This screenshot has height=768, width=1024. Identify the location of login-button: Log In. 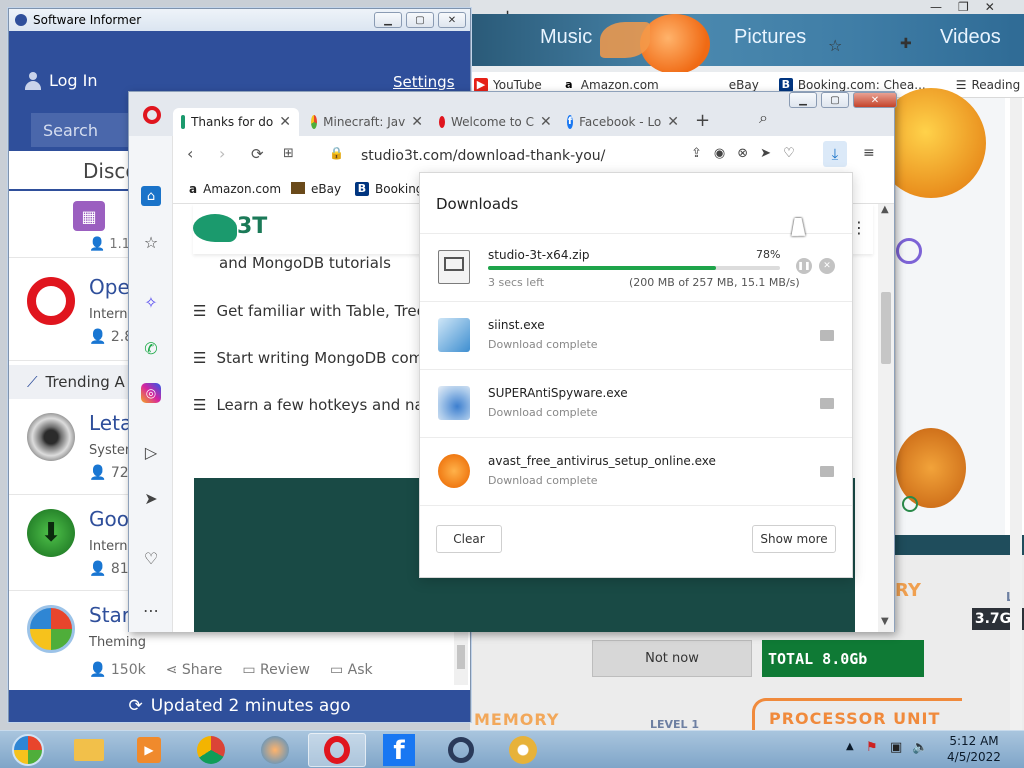
(61, 80).